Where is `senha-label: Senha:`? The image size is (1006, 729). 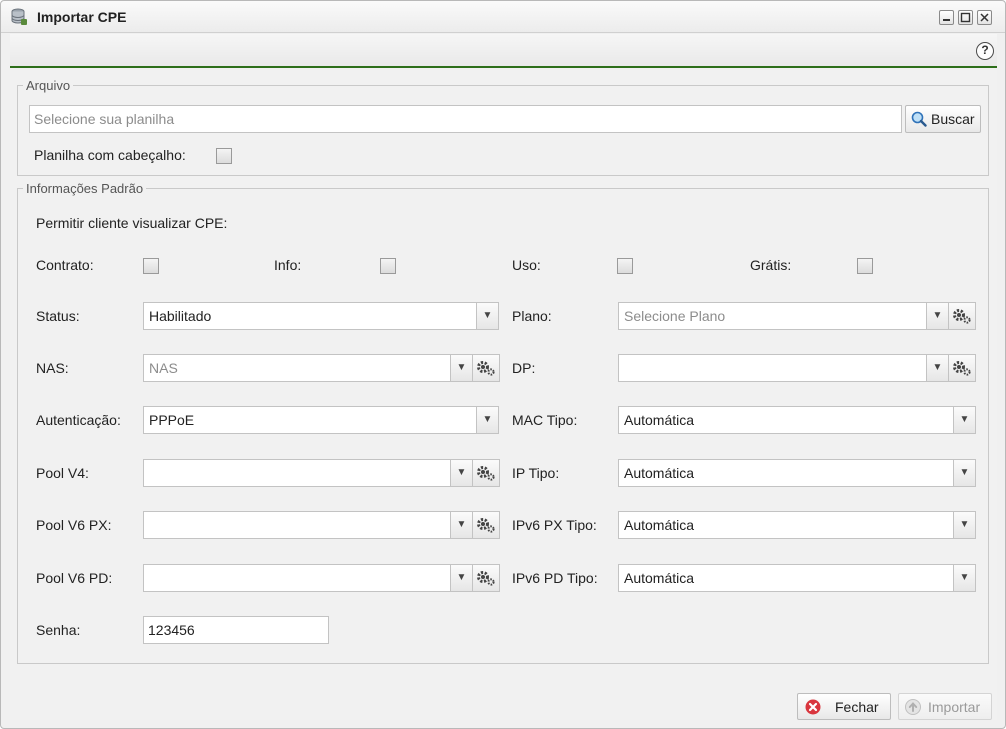
senha-label: Senha: is located at coordinates (58, 630).